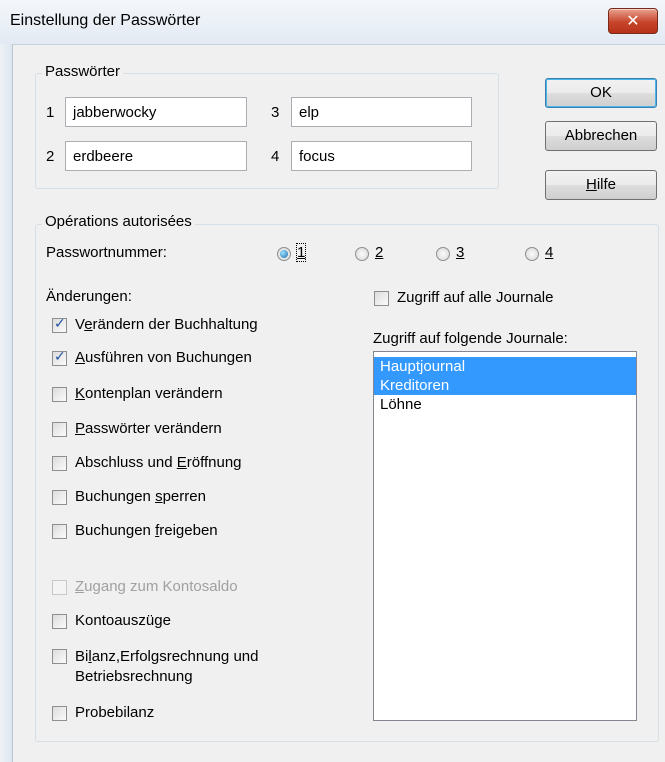  Describe the element at coordinates (381, 156) in the screenshot. I see `password-field-4: focus` at that location.